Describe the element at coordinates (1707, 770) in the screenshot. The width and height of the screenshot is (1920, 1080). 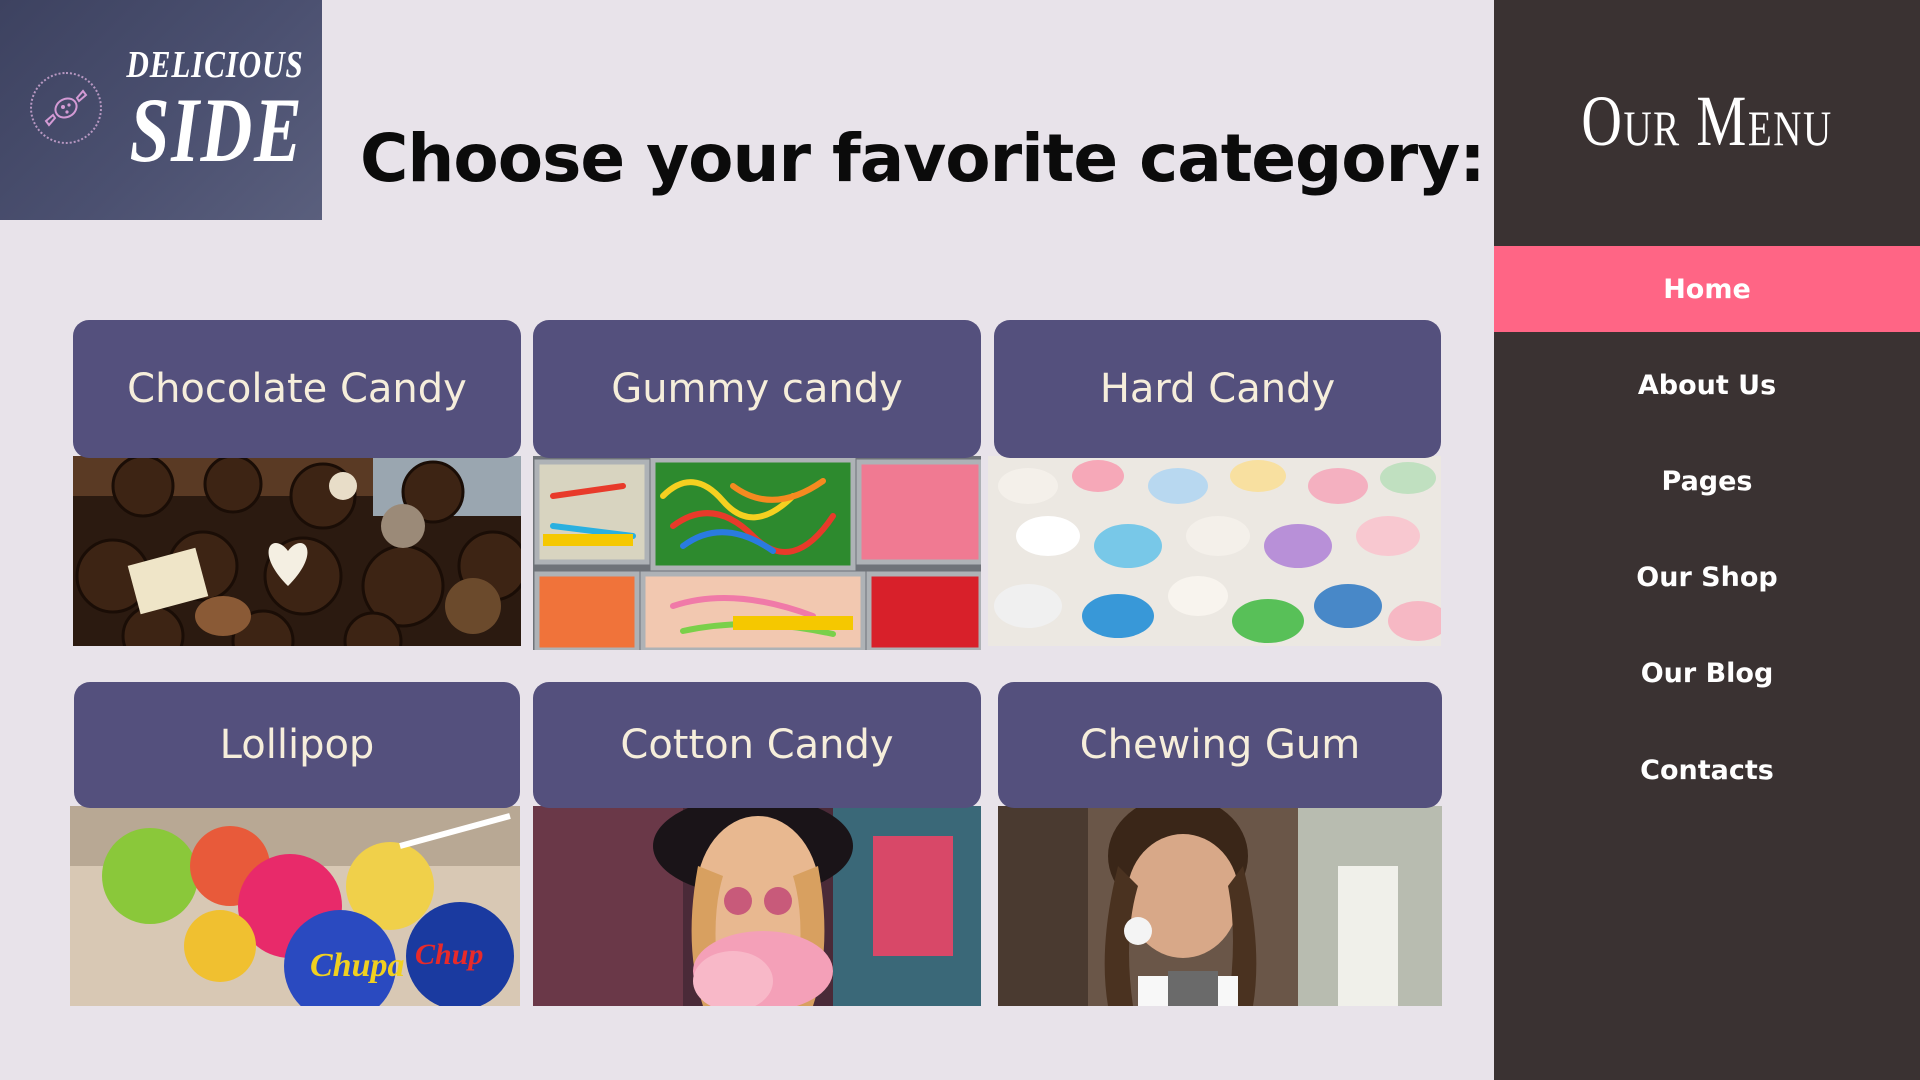
I see `nav-item-contacts: Contacts` at that location.